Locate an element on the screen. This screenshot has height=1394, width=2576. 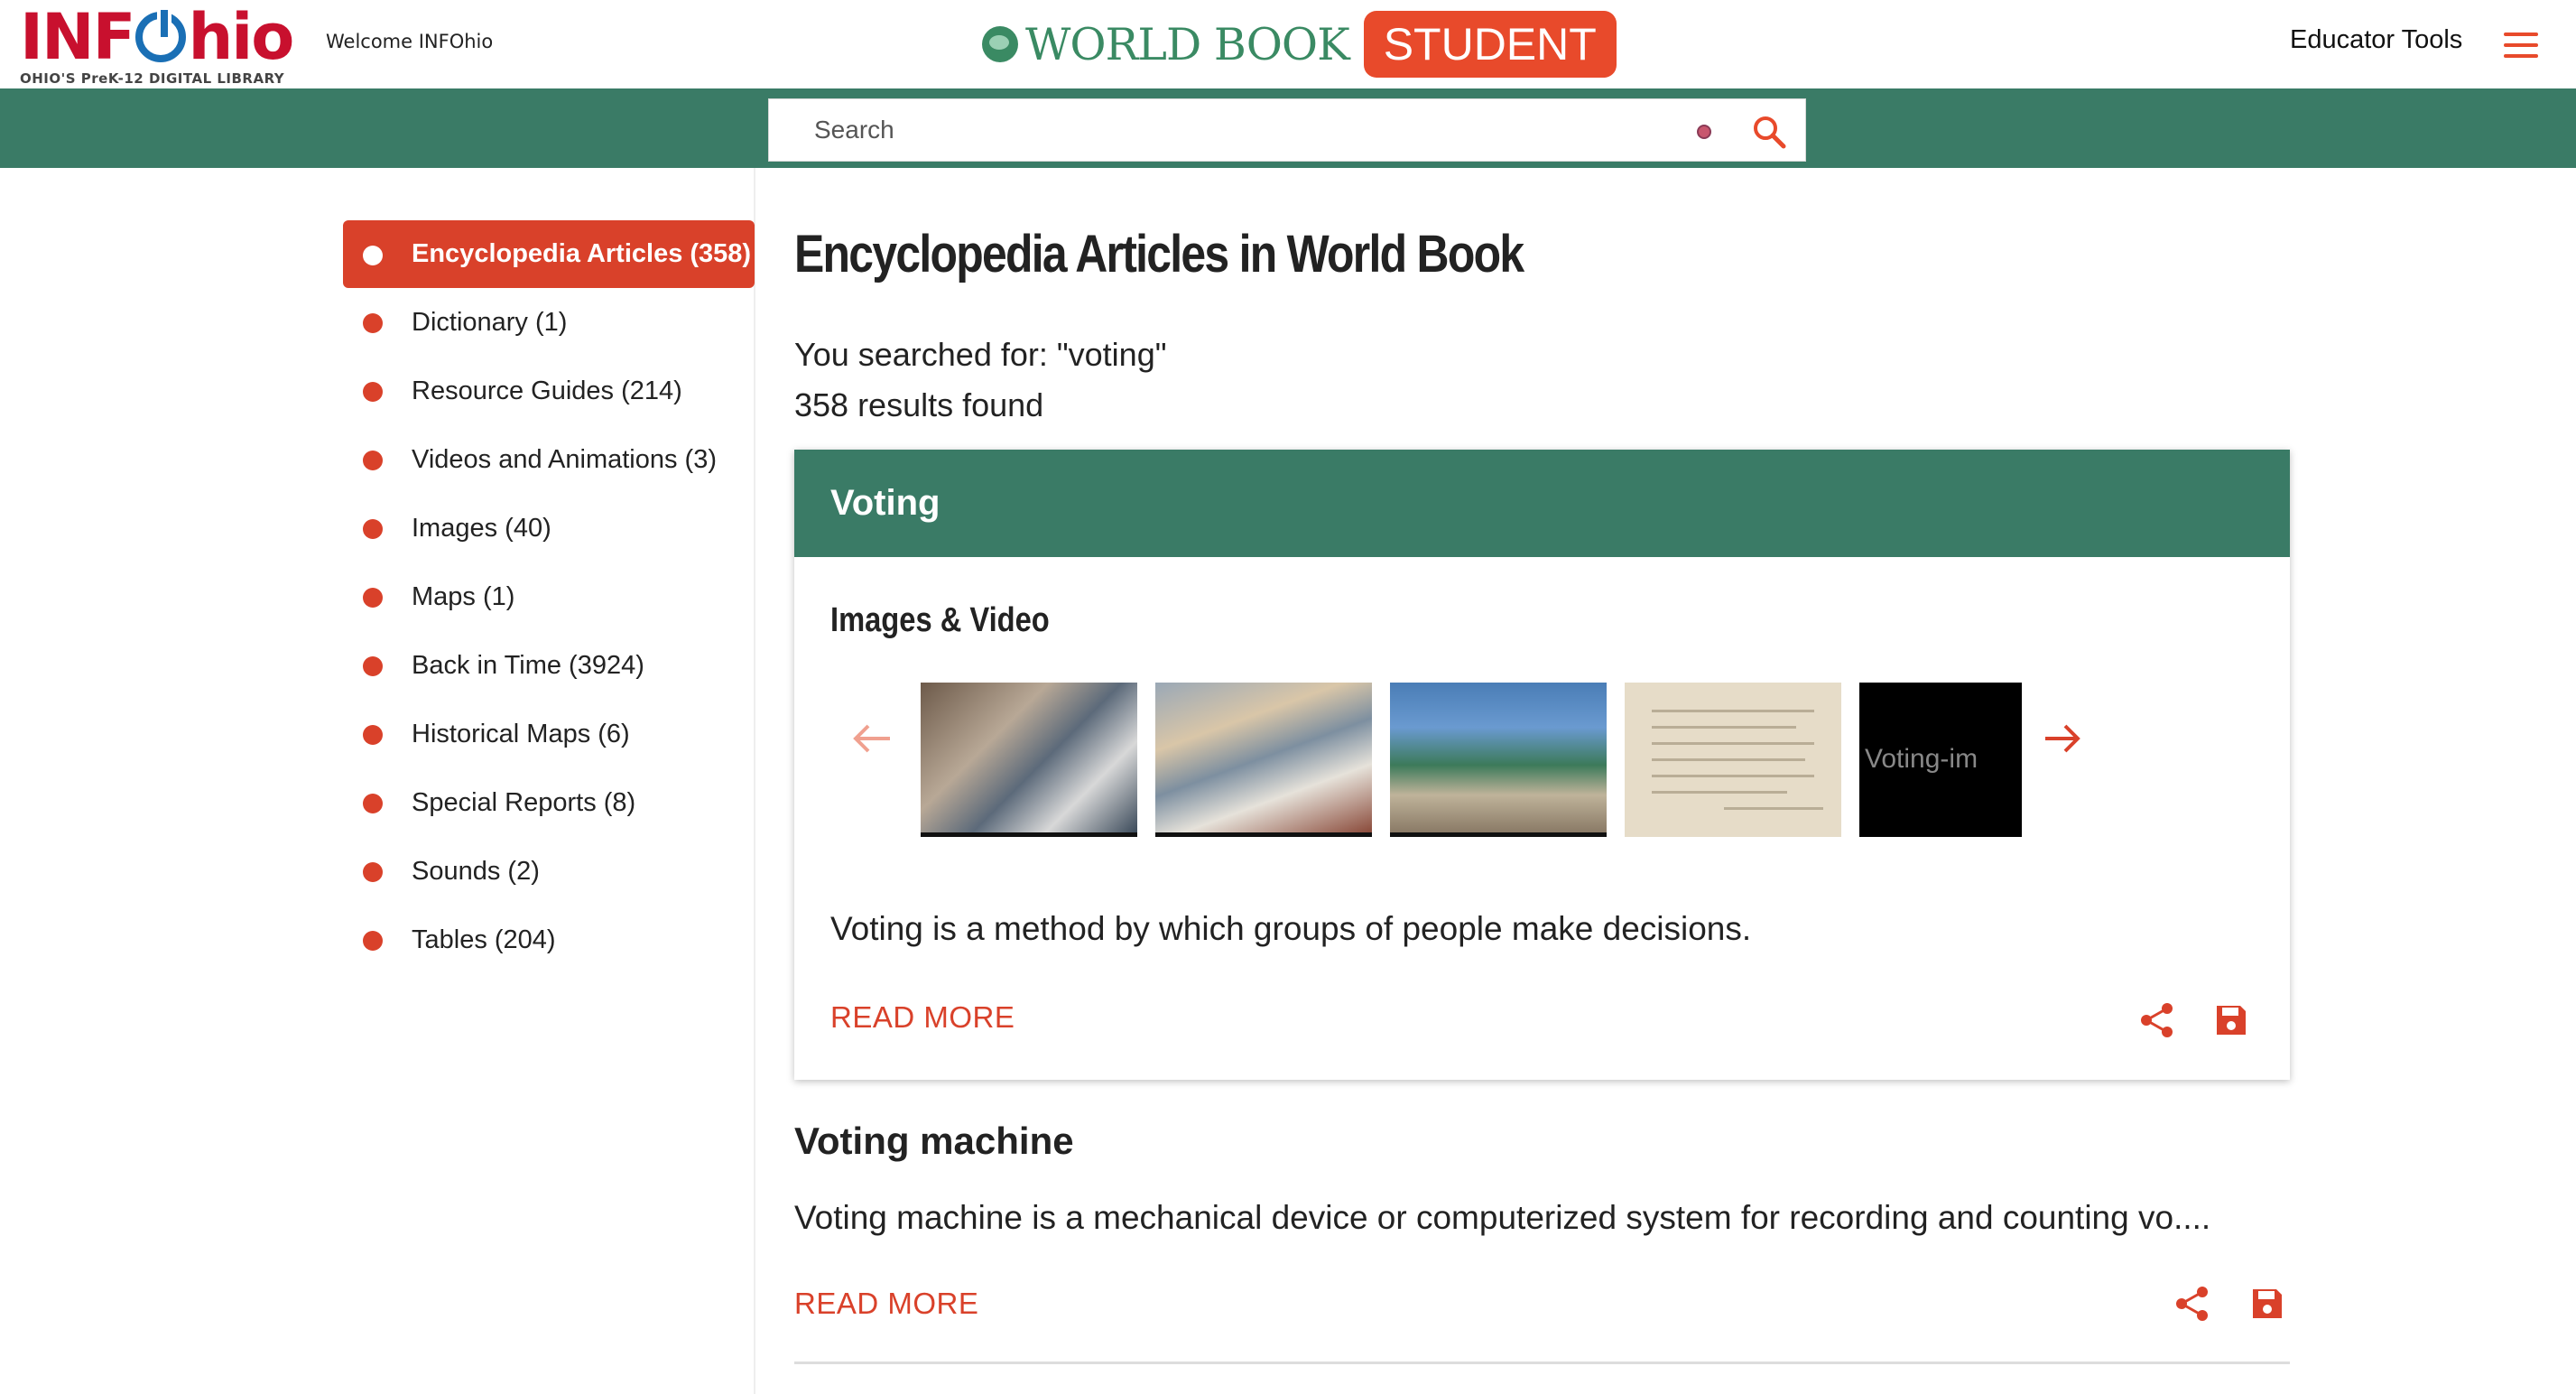
sidebar-item-special-reports: Special Reports (8) is located at coordinates (549, 802).